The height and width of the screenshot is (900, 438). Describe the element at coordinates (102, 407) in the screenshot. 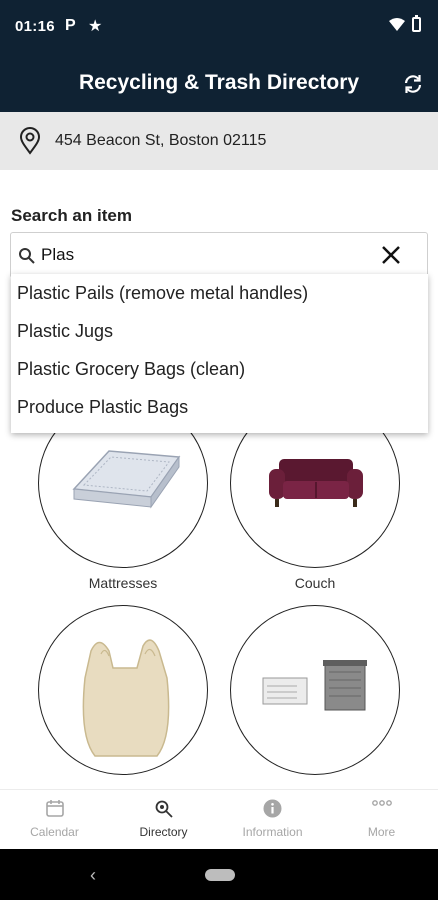

I see `suggestion-item: Produce Plastic Bags` at that location.